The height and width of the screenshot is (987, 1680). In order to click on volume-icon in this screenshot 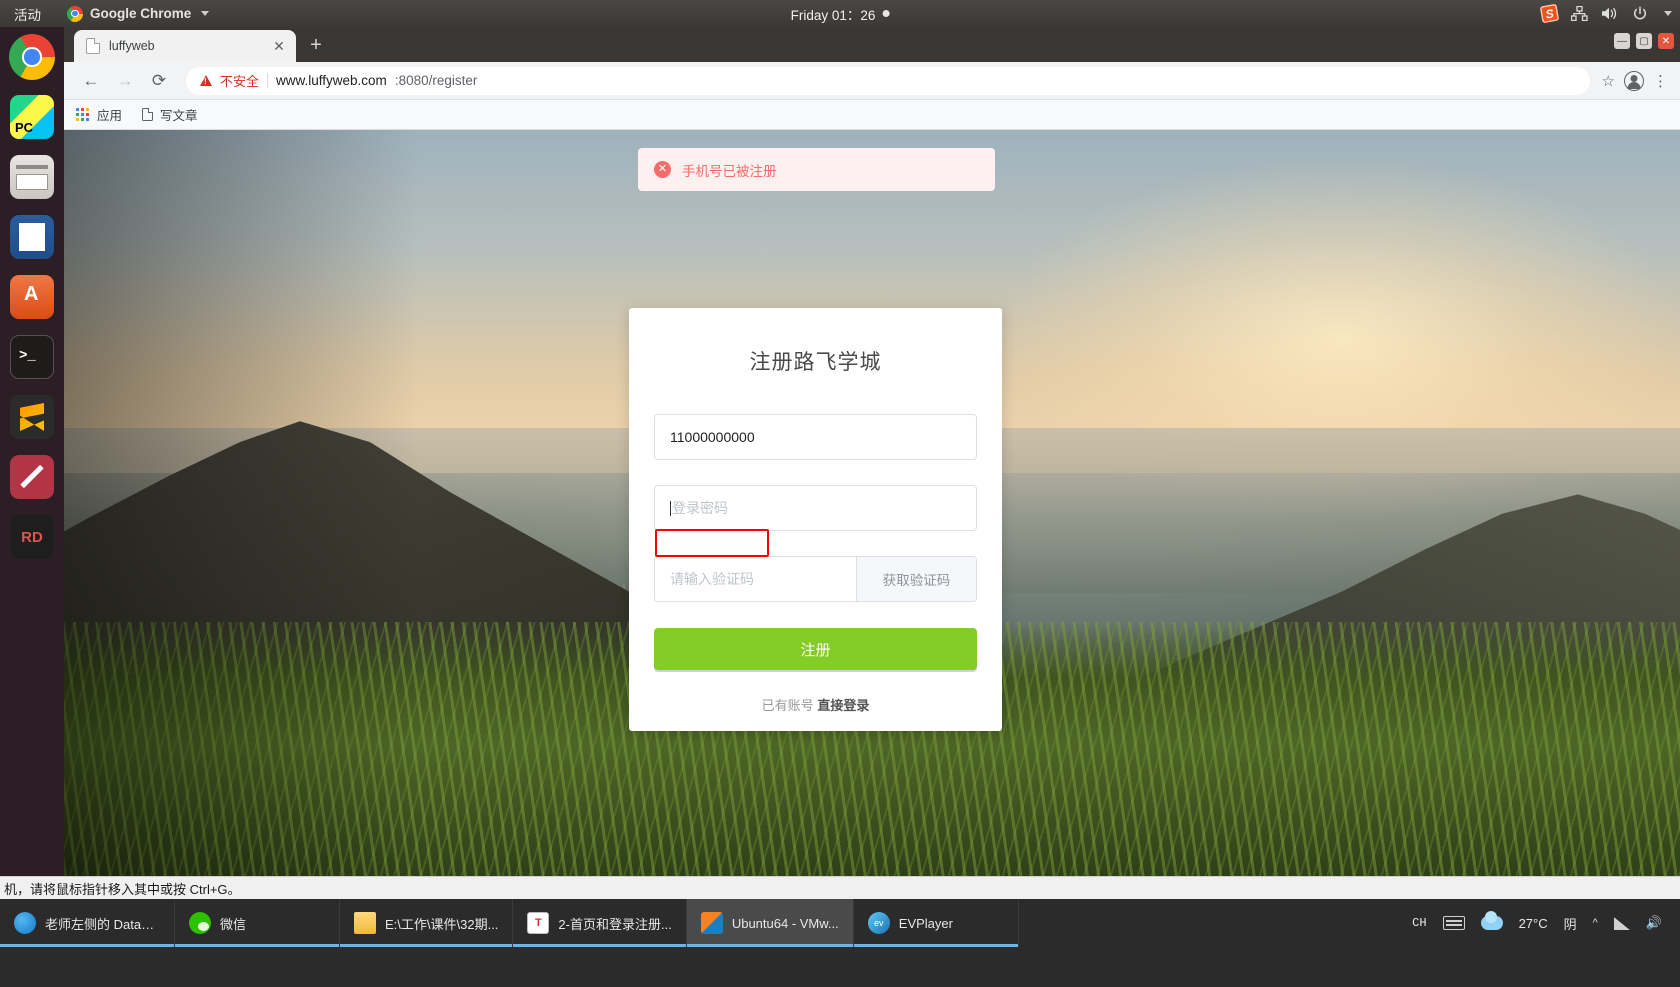, I will do `click(1610, 13)`.